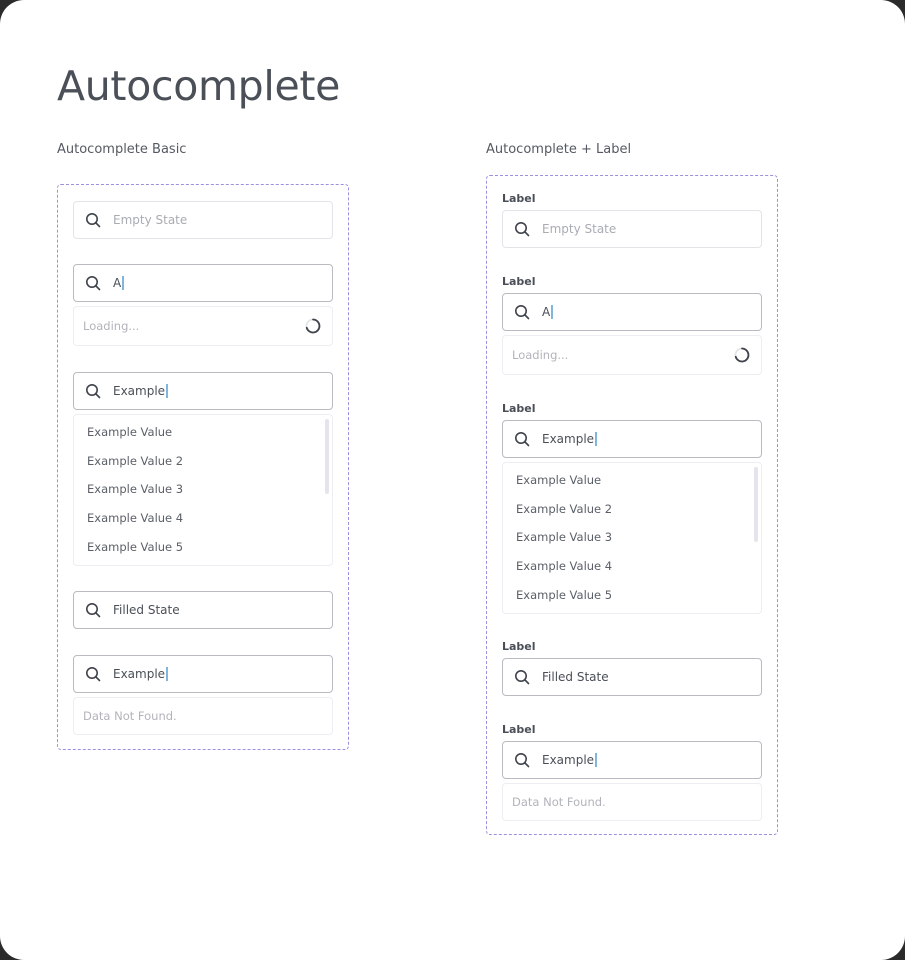 The width and height of the screenshot is (905, 960). I want to click on section-title-basic: Autocomplete Basic, so click(122, 149).